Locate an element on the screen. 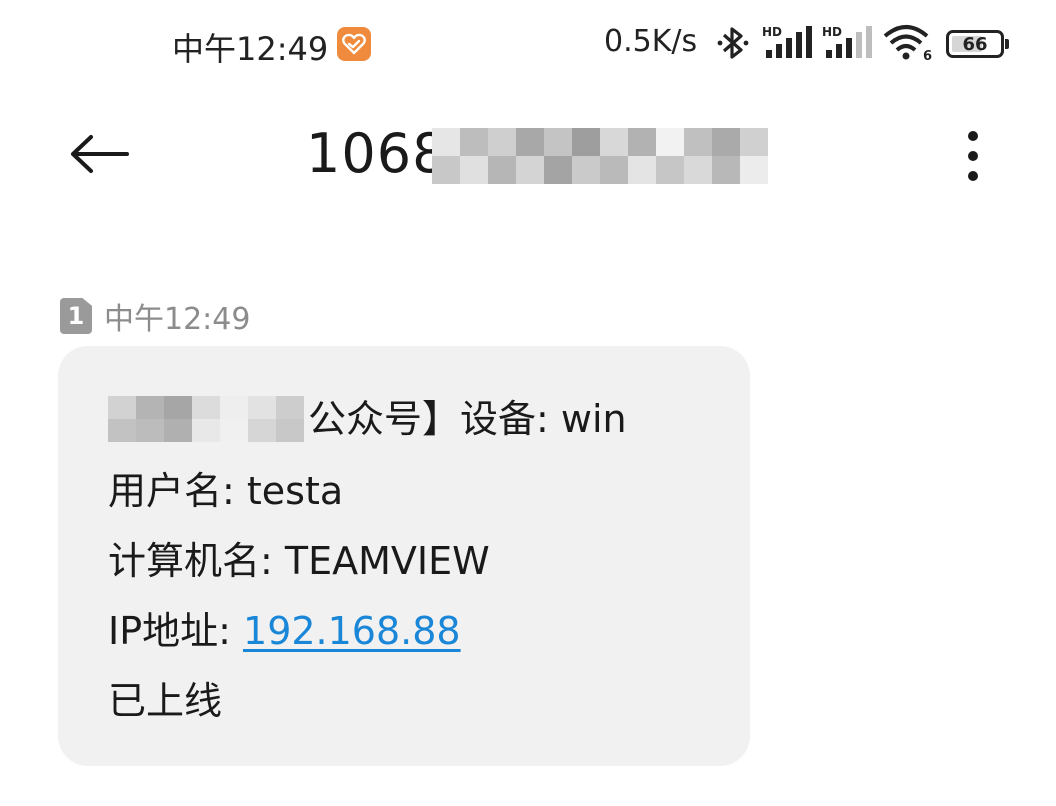 Image resolution: width=1056 pixels, height=806 pixels. message-meta: 1 中午12:49 is located at coordinates (155, 316).